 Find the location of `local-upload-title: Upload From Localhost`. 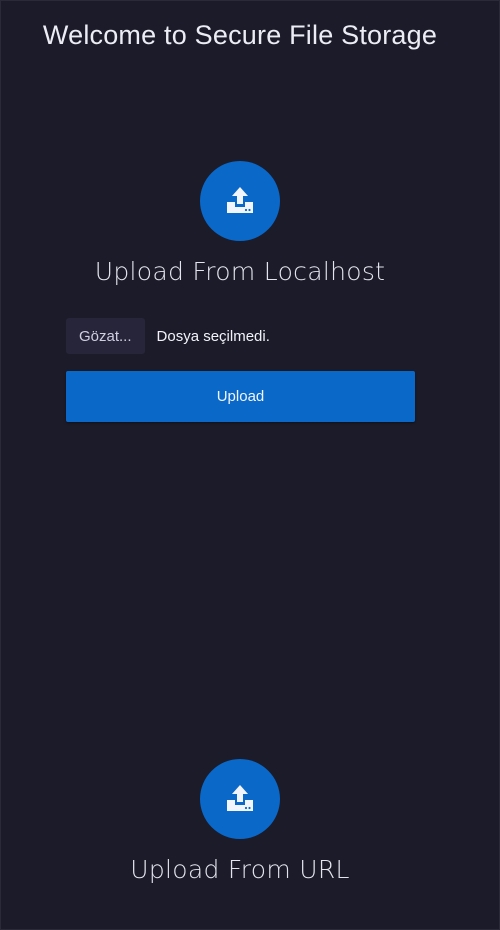

local-upload-title: Upload From Localhost is located at coordinates (240, 271).